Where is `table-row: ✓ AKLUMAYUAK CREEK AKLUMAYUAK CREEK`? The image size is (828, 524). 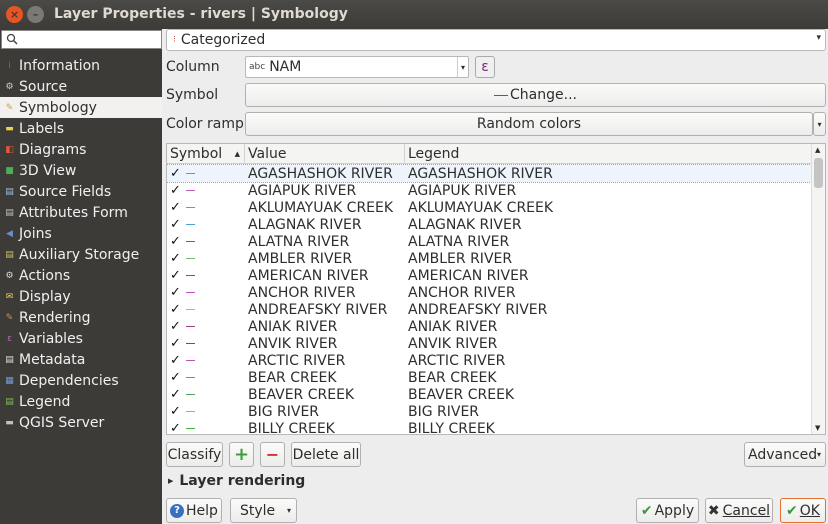 table-row: ✓ AKLUMAYUAK CREEK AKLUMAYUAK CREEK is located at coordinates (489, 207).